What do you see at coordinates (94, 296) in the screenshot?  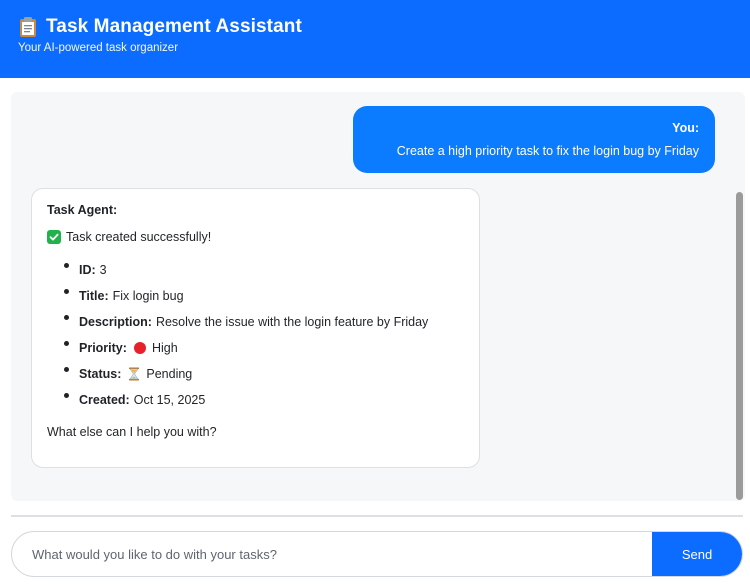 I see `detail-label: Title:` at bounding box center [94, 296].